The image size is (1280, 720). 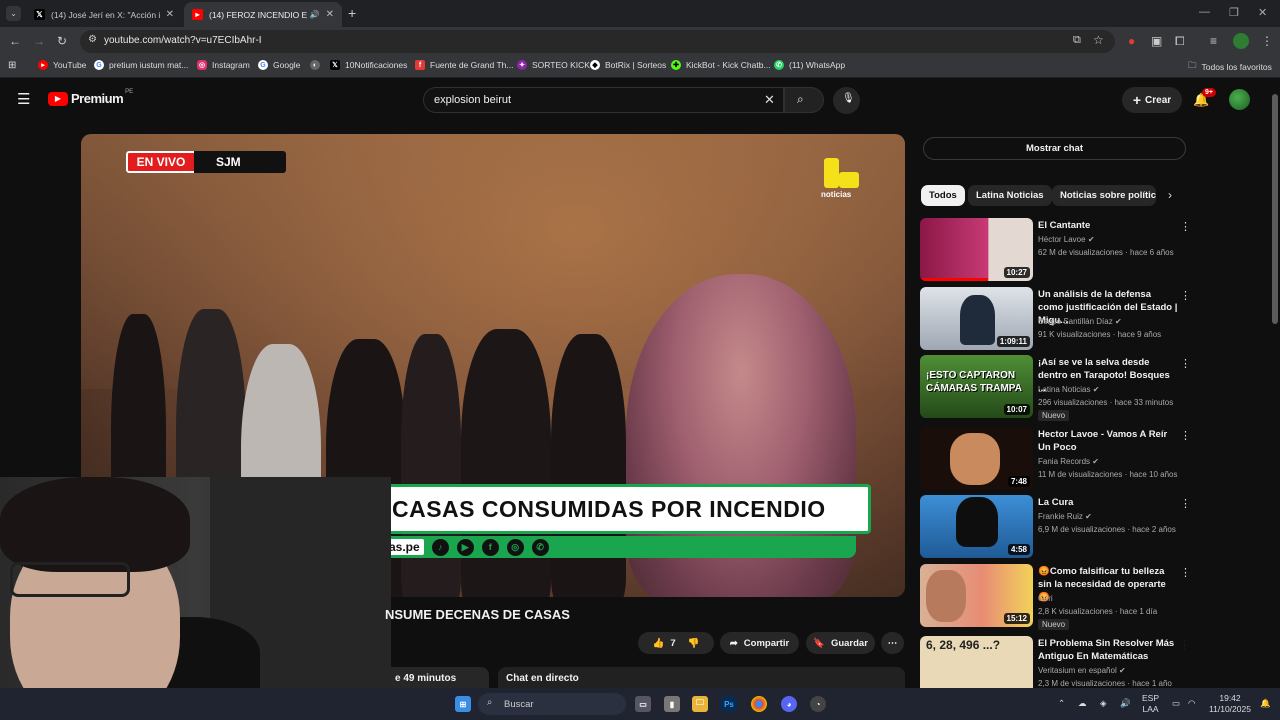 I want to click on new-tab-button: +, so click(x=352, y=13).